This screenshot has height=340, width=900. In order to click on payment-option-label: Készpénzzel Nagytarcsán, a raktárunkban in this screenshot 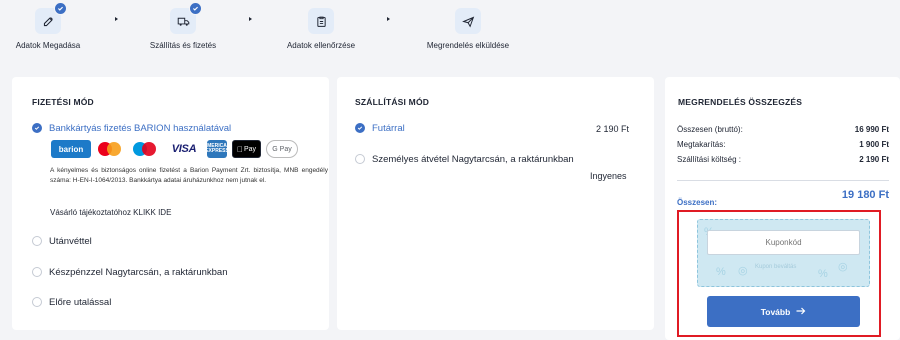, I will do `click(138, 272)`.